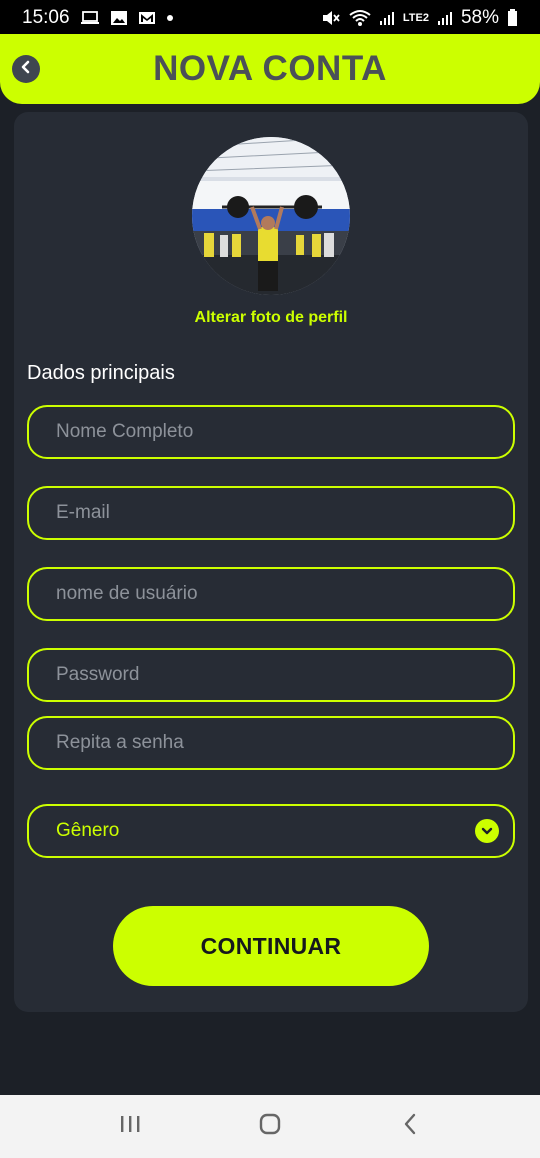  What do you see at coordinates (119, 18) in the screenshot?
I see `image-icon` at bounding box center [119, 18].